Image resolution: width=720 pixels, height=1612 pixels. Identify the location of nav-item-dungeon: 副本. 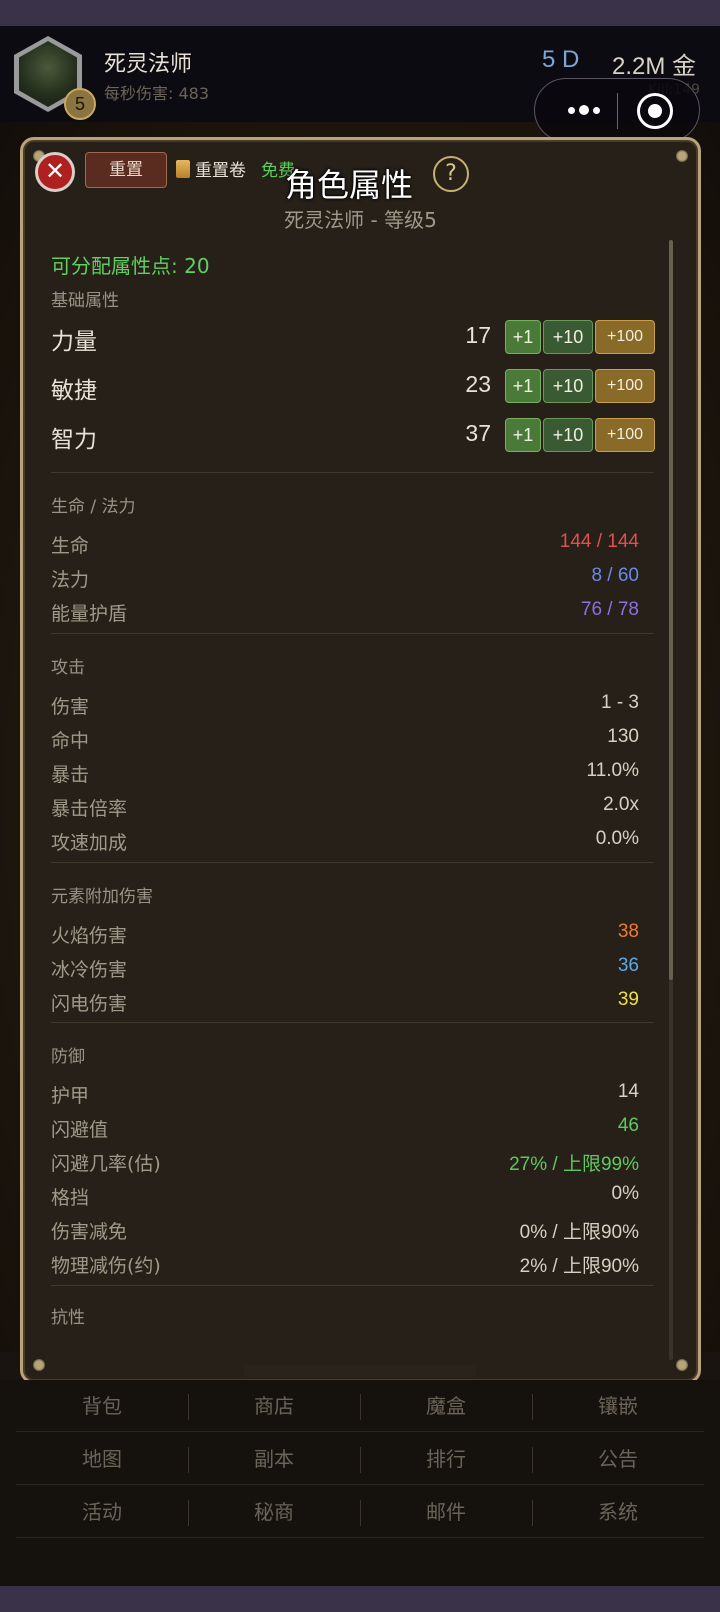
(274, 1459).